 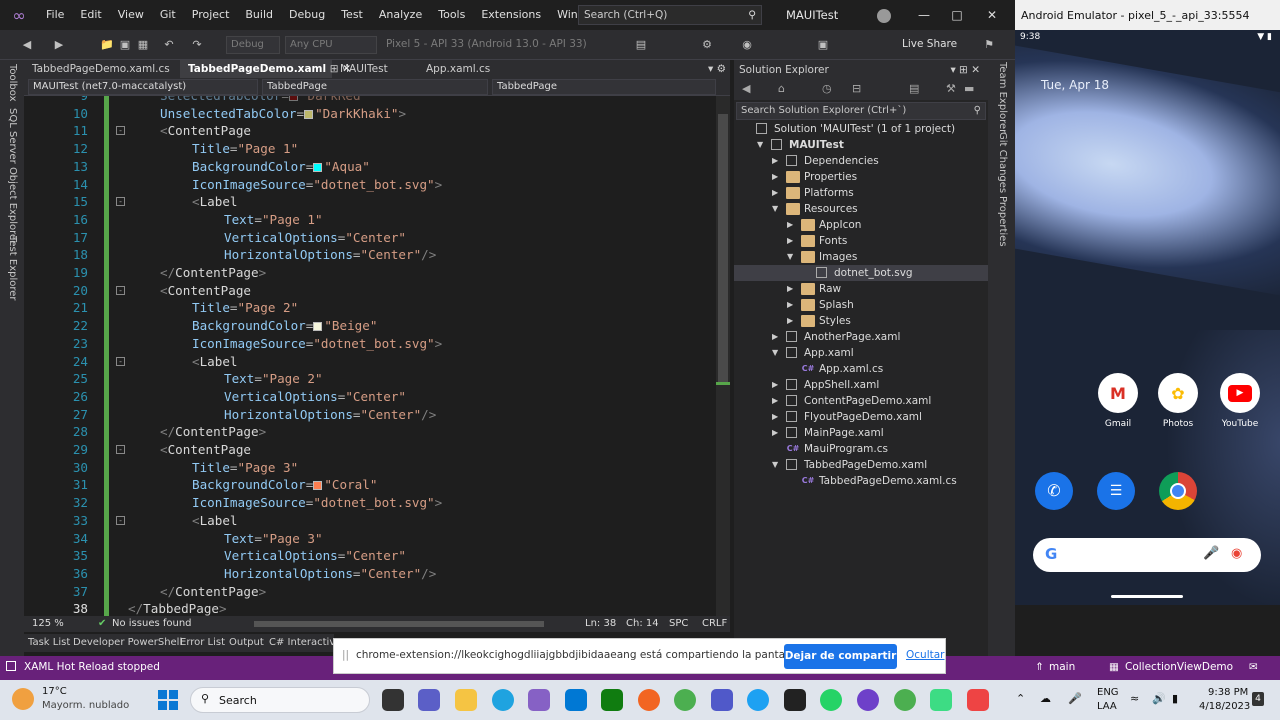 What do you see at coordinates (370, 308) in the screenshot?
I see `code-line: 21 Title="Page 2"` at bounding box center [370, 308].